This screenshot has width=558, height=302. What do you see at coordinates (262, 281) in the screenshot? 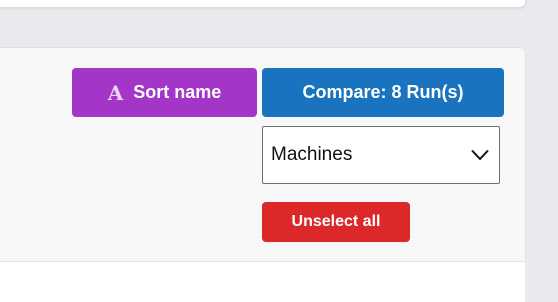
I see `runs-list-area` at bounding box center [262, 281].